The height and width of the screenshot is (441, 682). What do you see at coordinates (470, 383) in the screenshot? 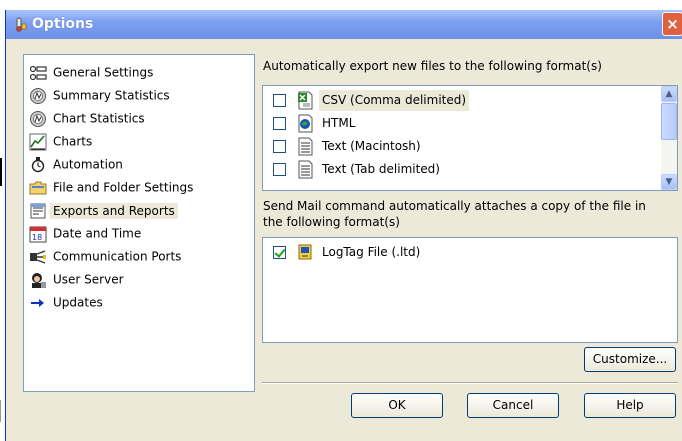
I see `divider` at bounding box center [470, 383].